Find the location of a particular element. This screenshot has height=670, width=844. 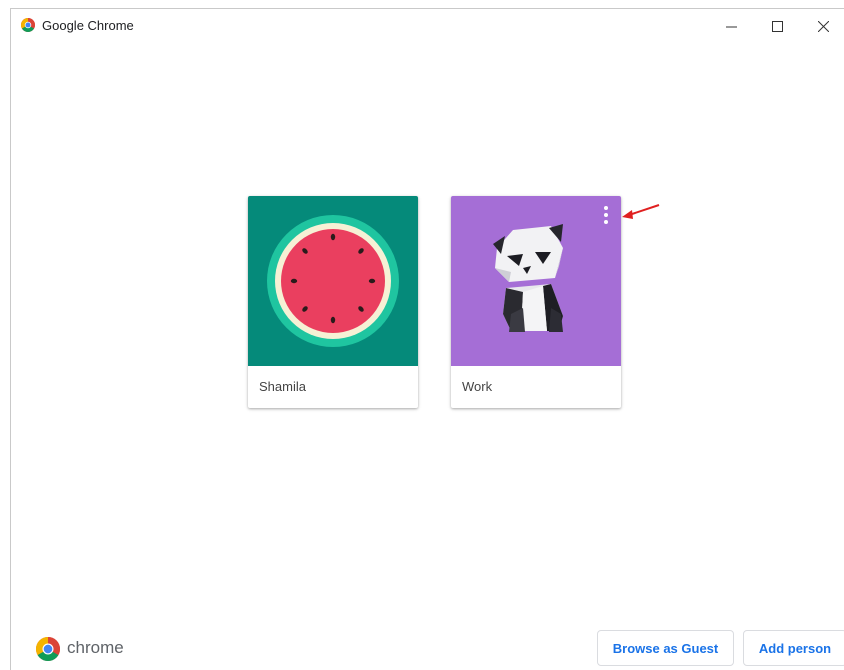

profile-name: Work is located at coordinates (477, 386).